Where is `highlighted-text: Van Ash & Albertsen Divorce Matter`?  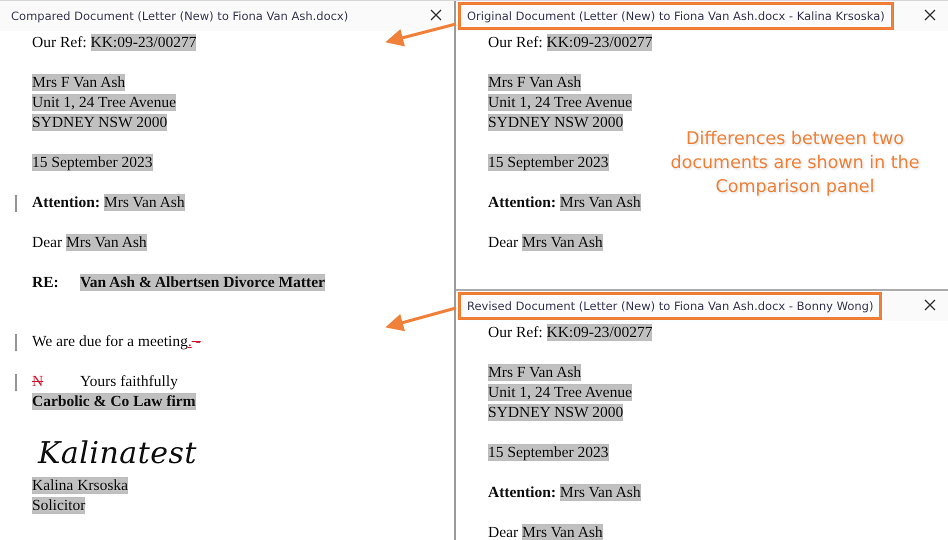
highlighted-text: Van Ash & Albertsen Divorce Matter is located at coordinates (202, 282).